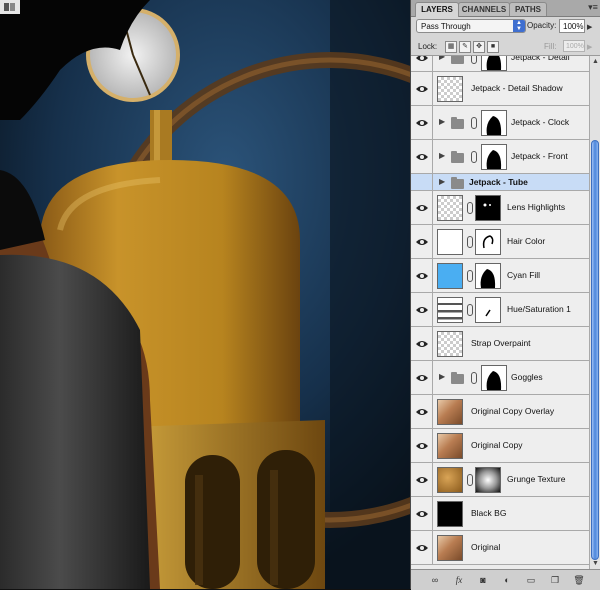  What do you see at coordinates (595, 563) in the screenshot?
I see `scroll-down-icon: ▼` at bounding box center [595, 563].